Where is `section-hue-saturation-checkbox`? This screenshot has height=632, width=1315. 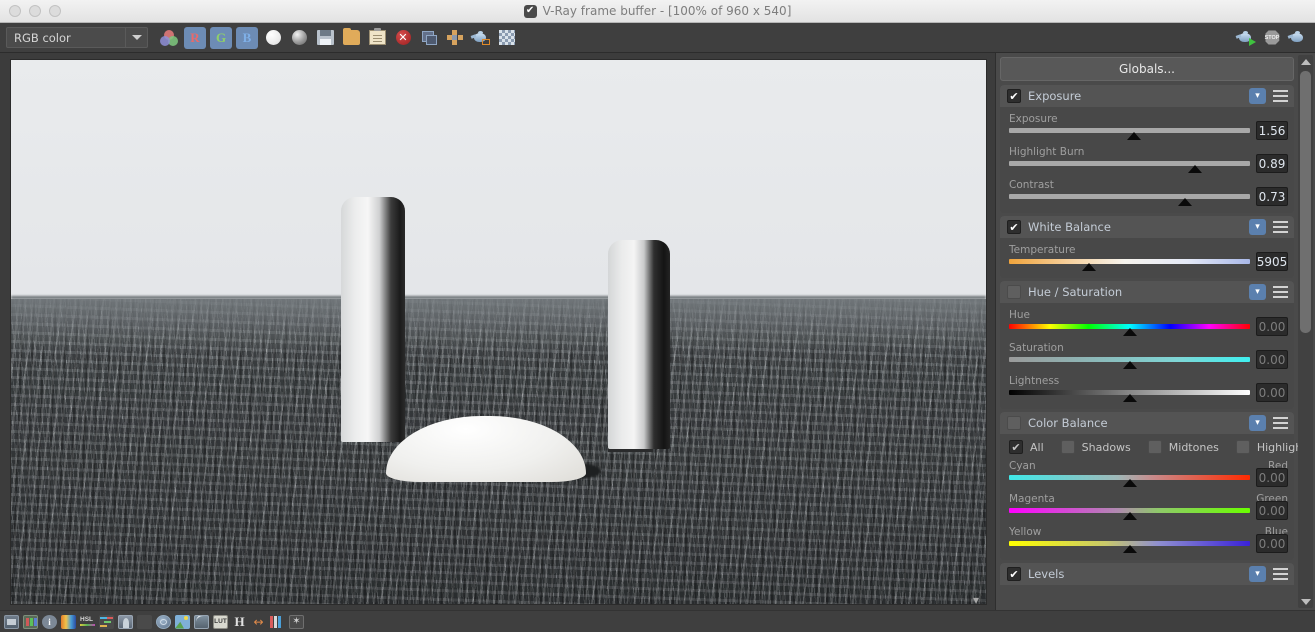 section-hue-saturation-checkbox is located at coordinates (1014, 292).